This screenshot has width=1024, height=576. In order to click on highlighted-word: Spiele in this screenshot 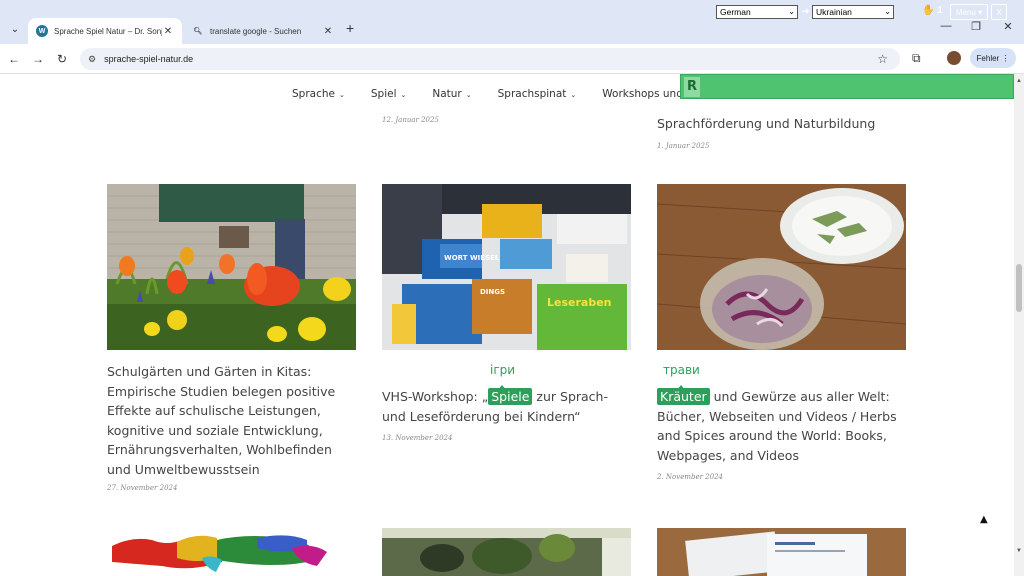, I will do `click(510, 396)`.